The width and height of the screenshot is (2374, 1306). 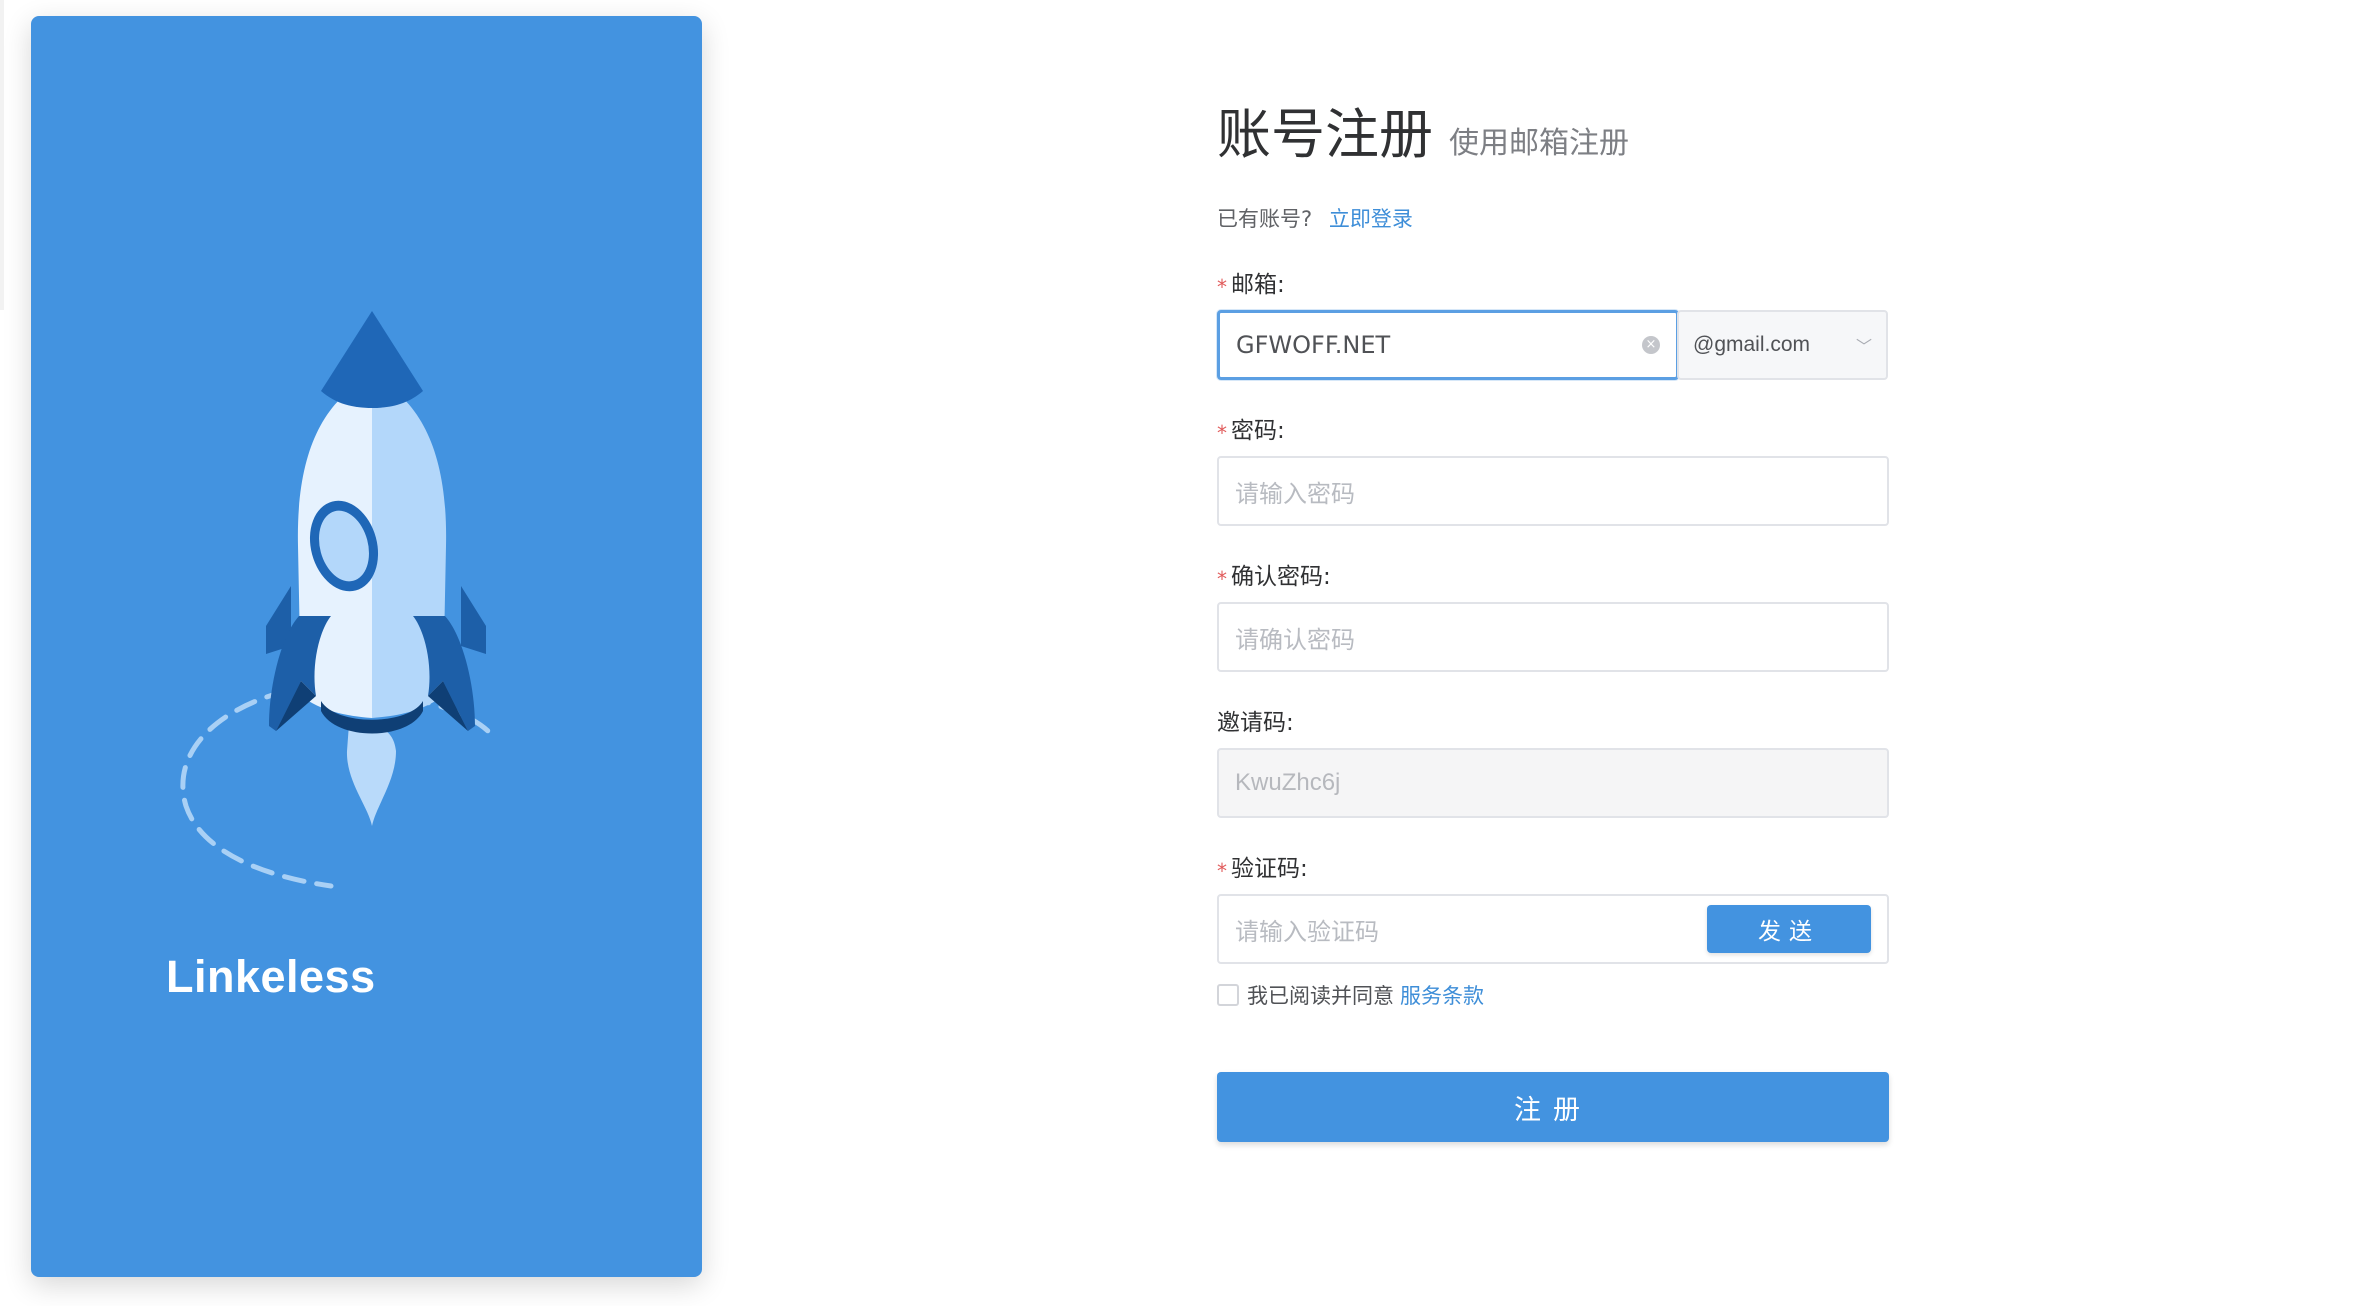 I want to click on invite-code-value: KwuZhc6j, so click(x=1288, y=782).